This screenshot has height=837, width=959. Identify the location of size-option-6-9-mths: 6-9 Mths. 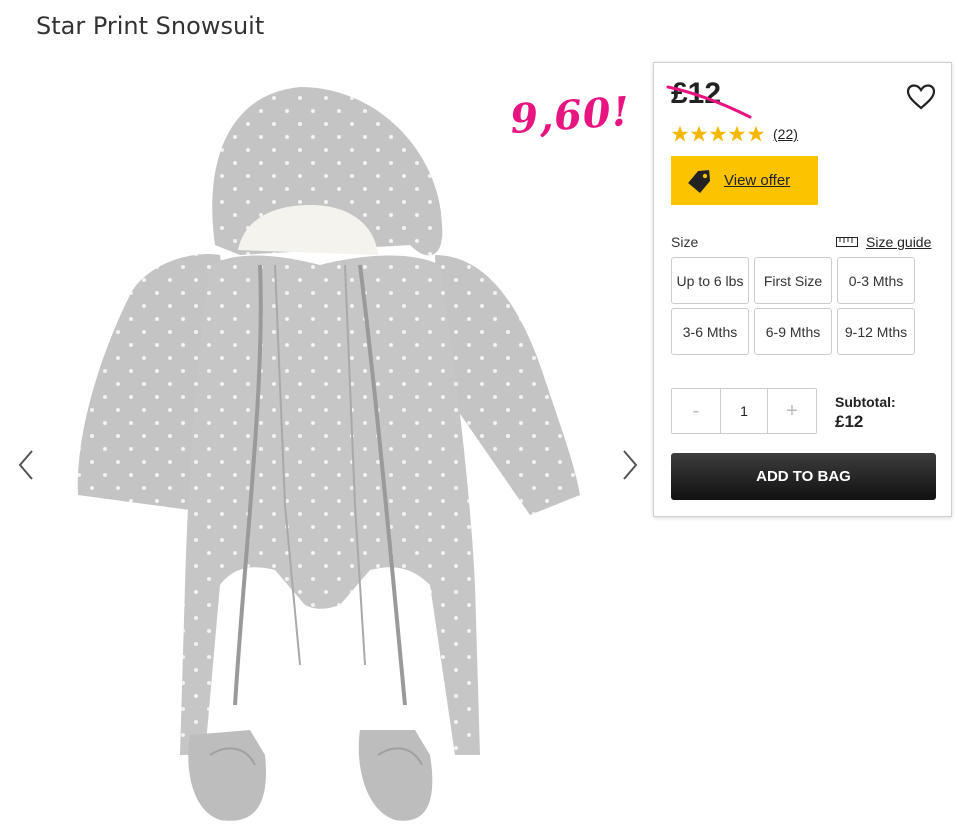
(793, 331).